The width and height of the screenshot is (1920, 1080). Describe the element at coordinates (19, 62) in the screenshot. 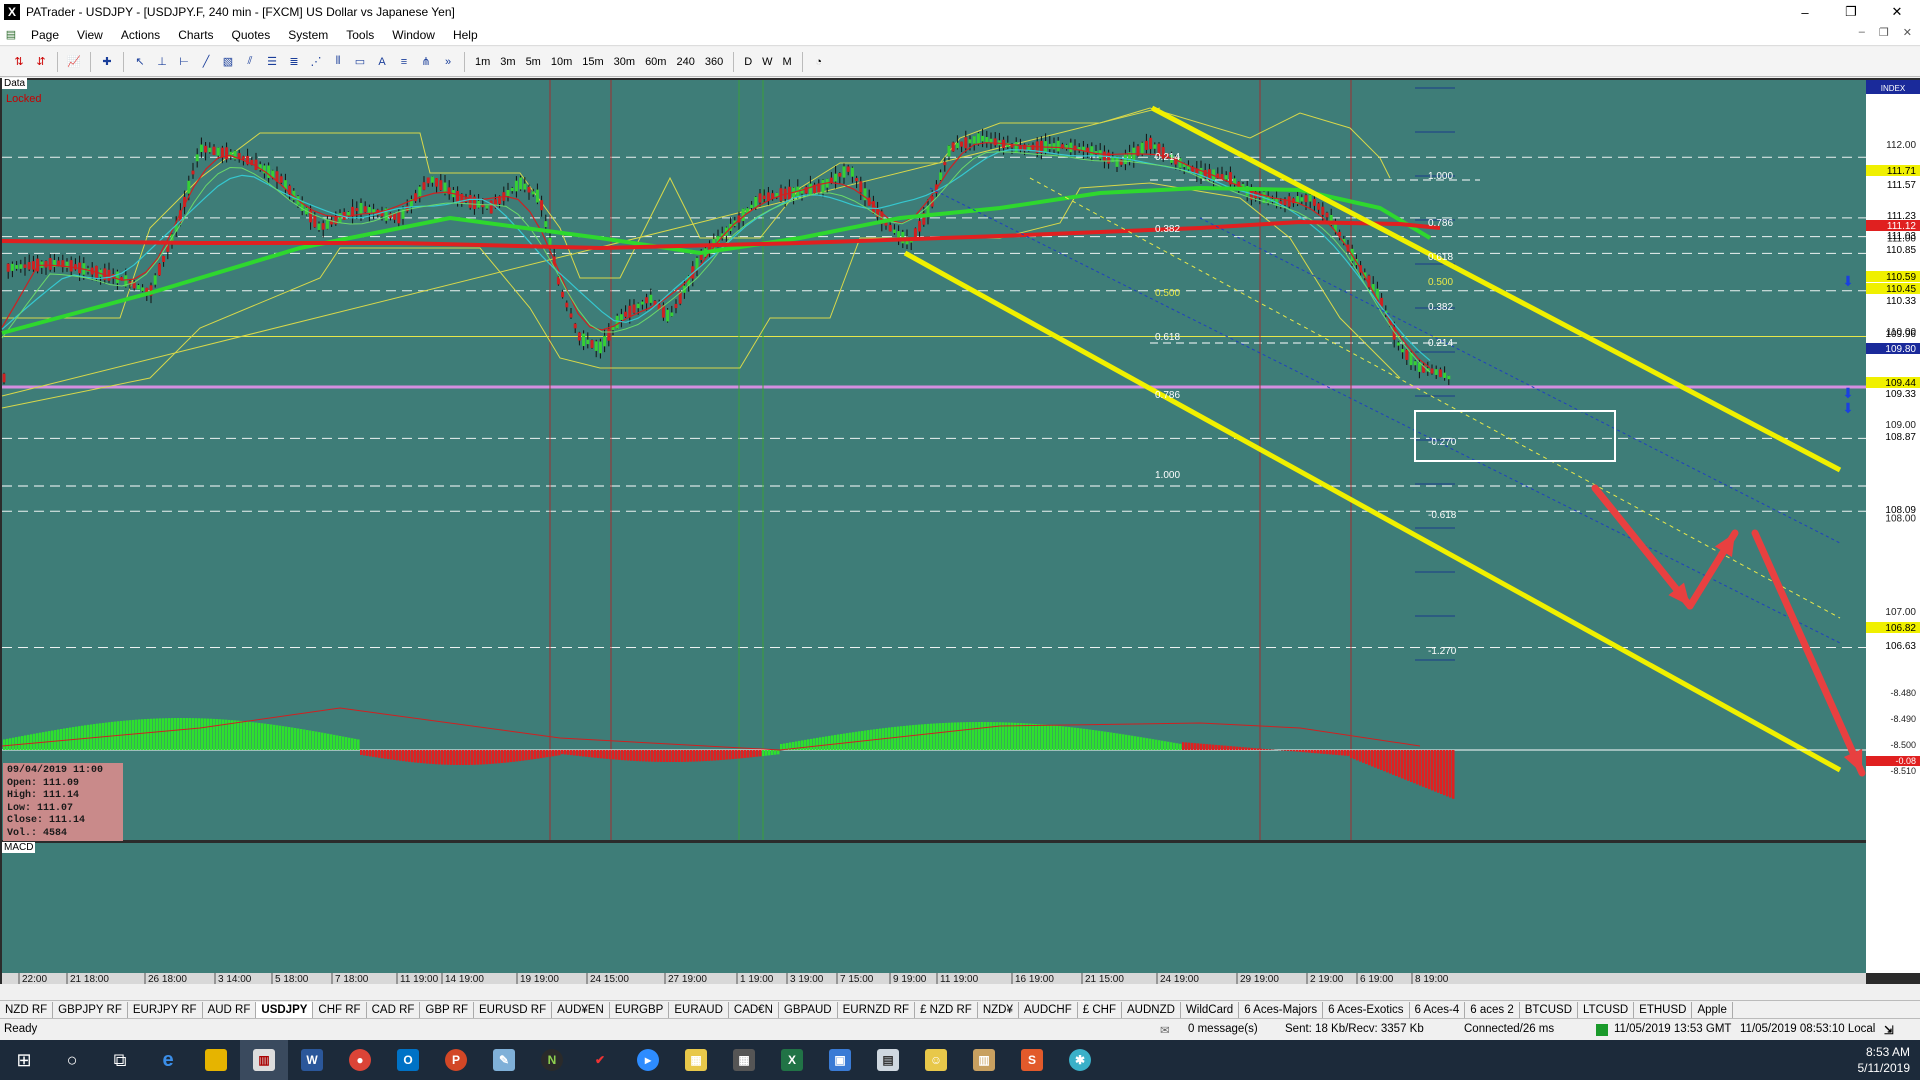

I see `buy-sell-icon: ⇅` at that location.